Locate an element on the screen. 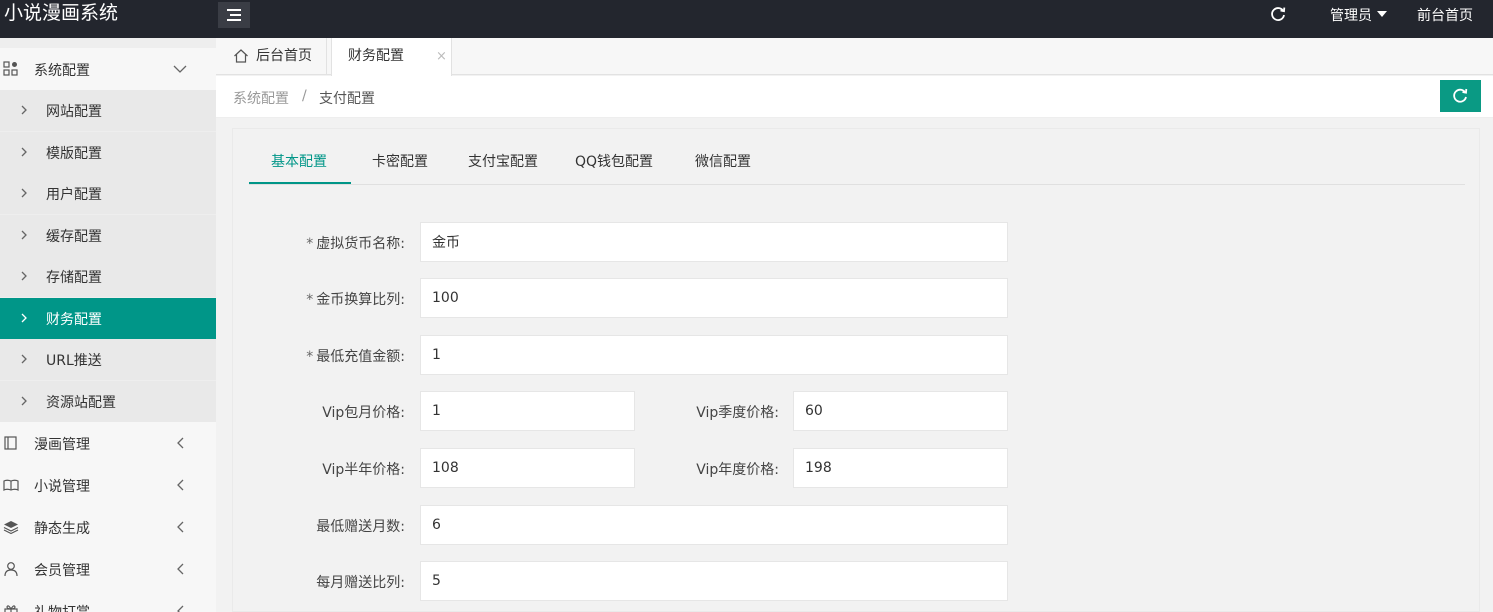 This screenshot has width=1493, height=612. min-recharge-input is located at coordinates (714, 355).